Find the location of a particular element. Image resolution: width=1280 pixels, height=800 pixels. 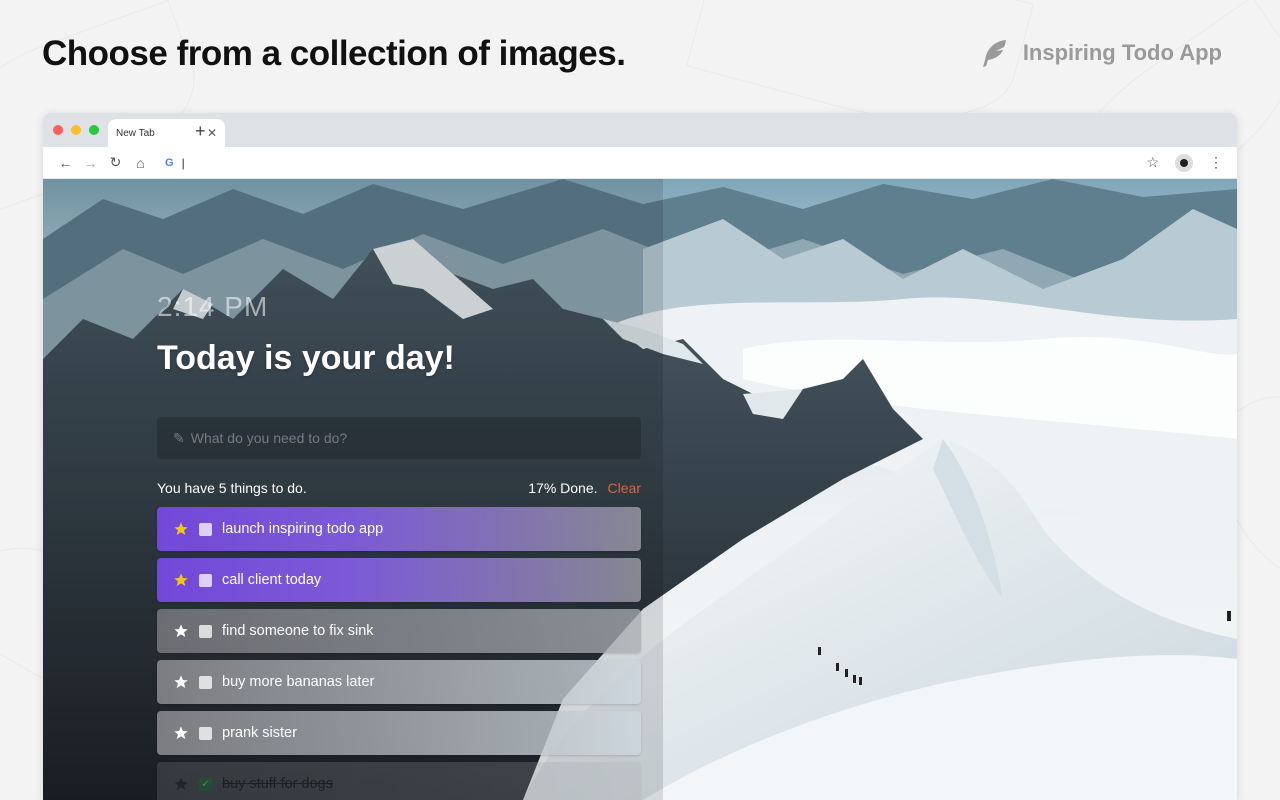

close-icon: ✕ is located at coordinates (212, 133).